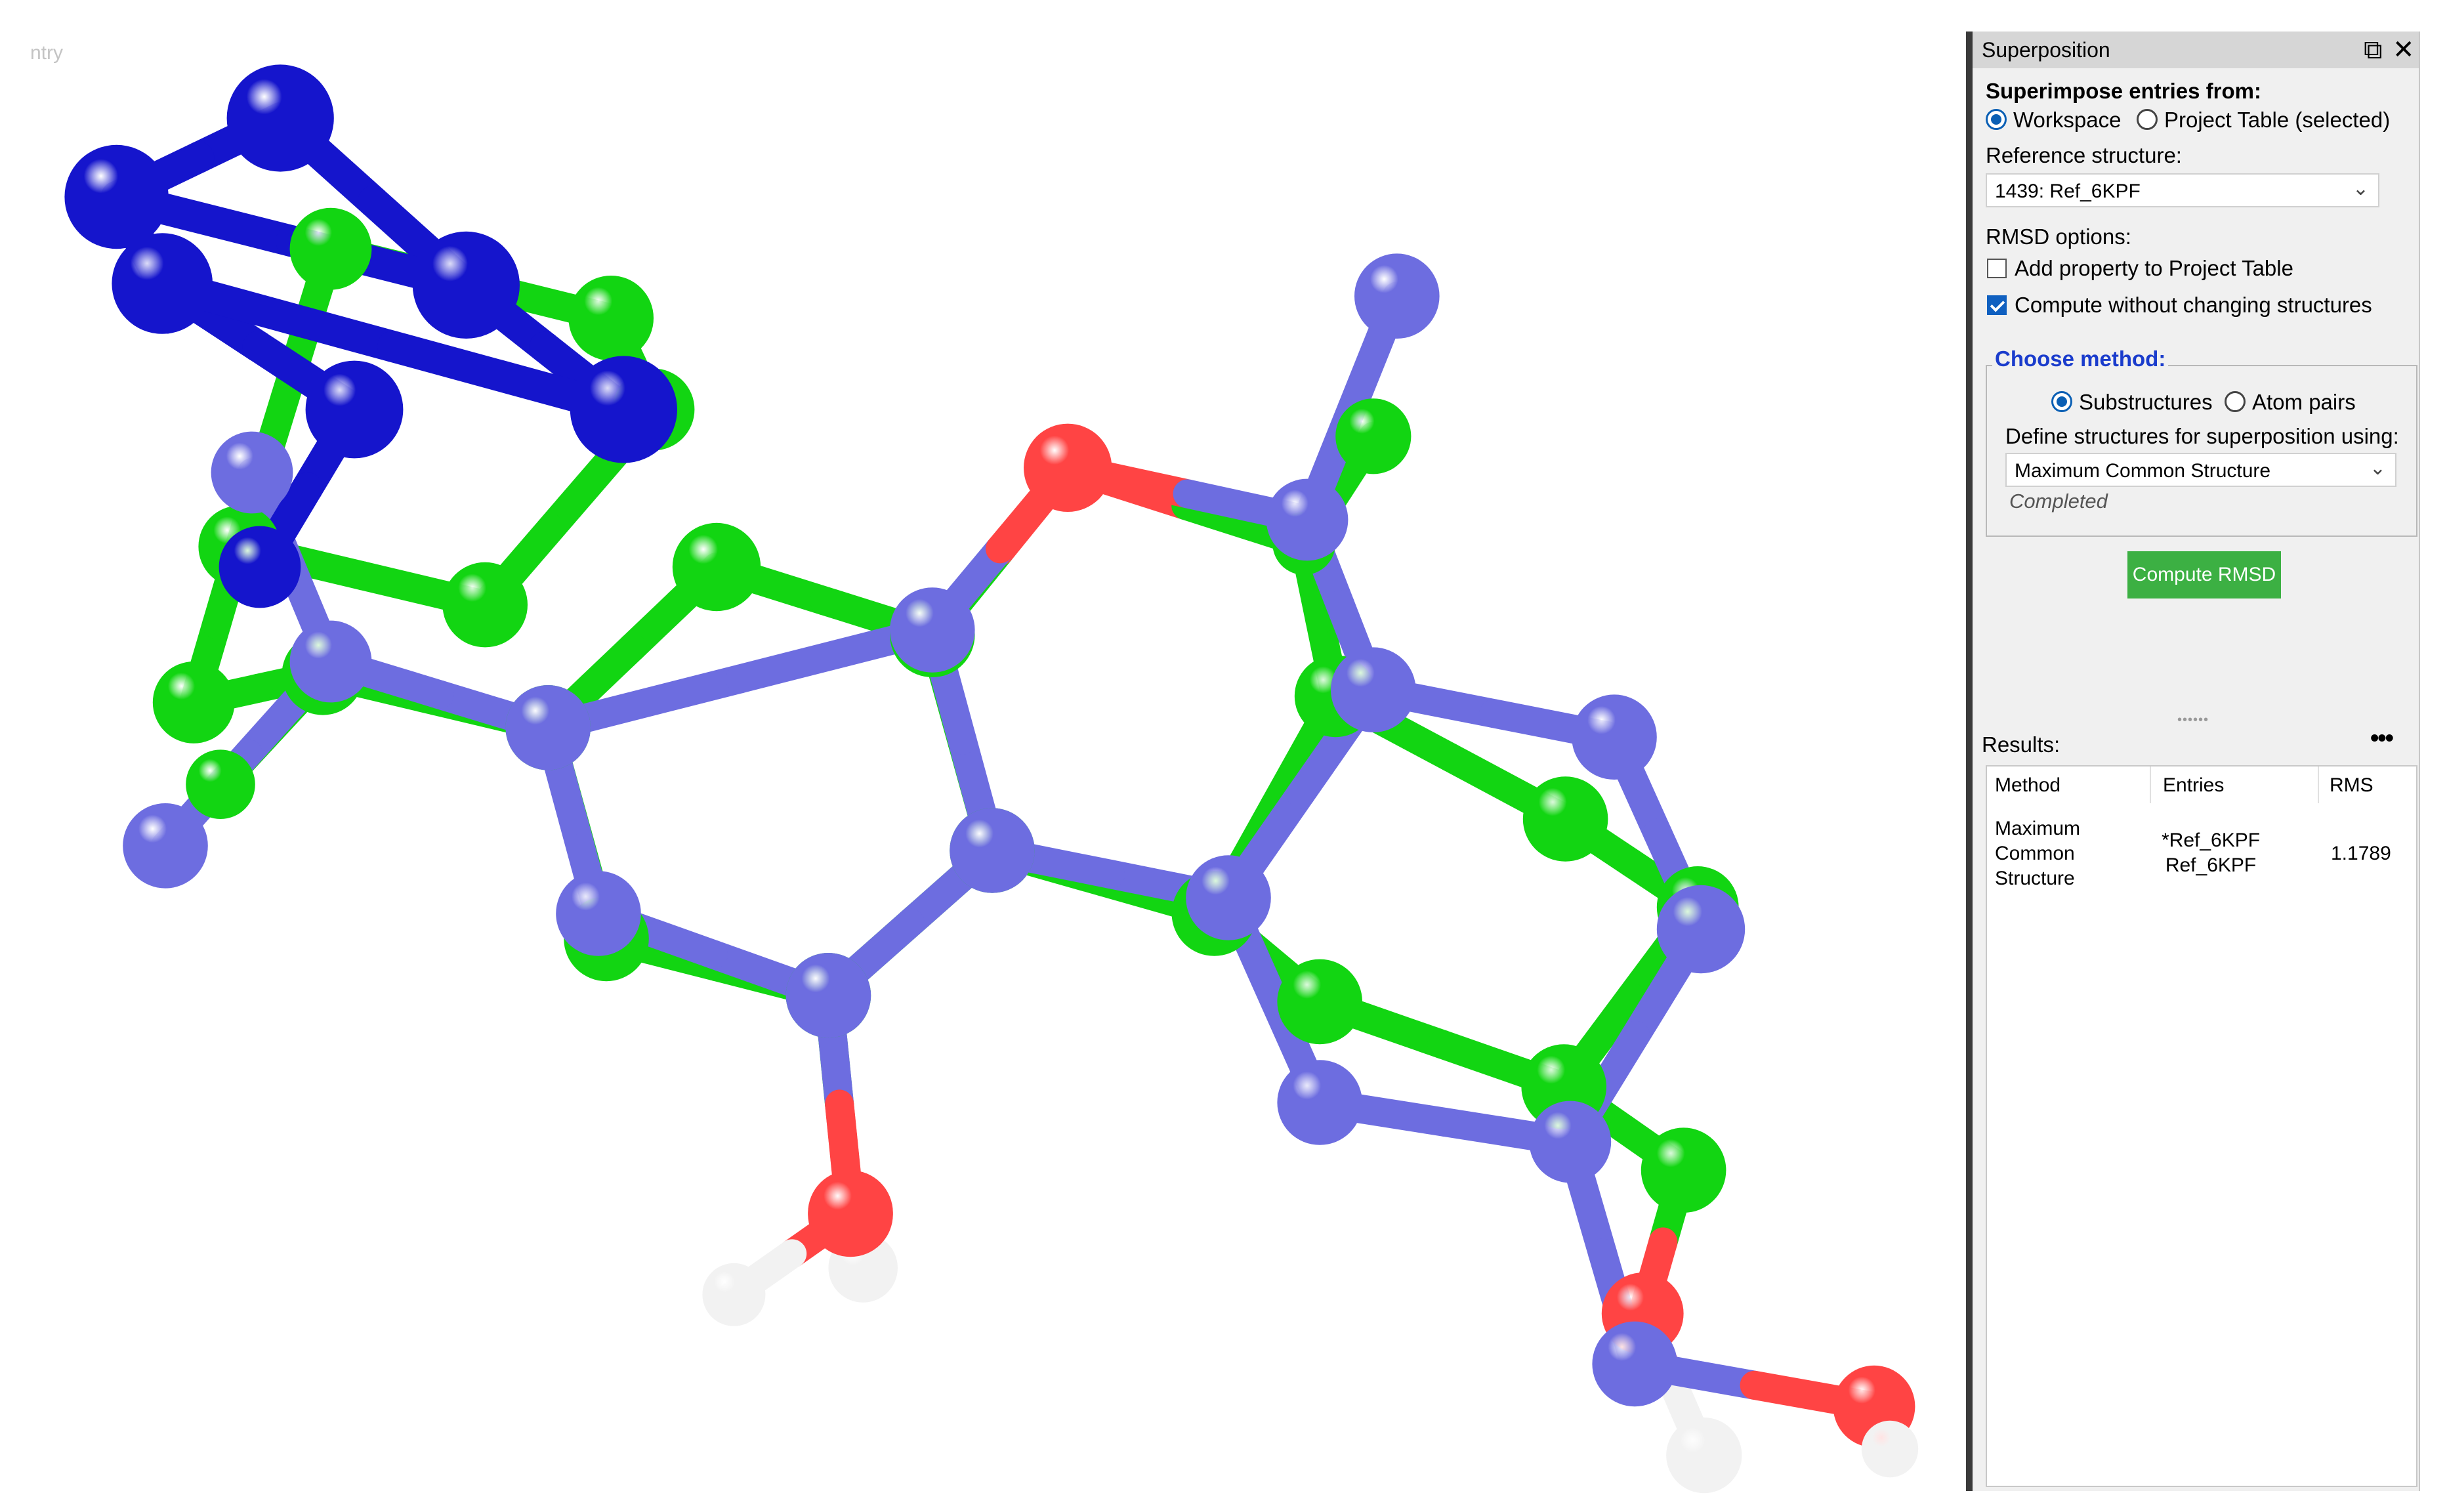 The width and height of the screenshot is (2447, 1512). What do you see at coordinates (2204, 574) in the screenshot?
I see `compute-rmsd-button: Compute RMSD` at bounding box center [2204, 574].